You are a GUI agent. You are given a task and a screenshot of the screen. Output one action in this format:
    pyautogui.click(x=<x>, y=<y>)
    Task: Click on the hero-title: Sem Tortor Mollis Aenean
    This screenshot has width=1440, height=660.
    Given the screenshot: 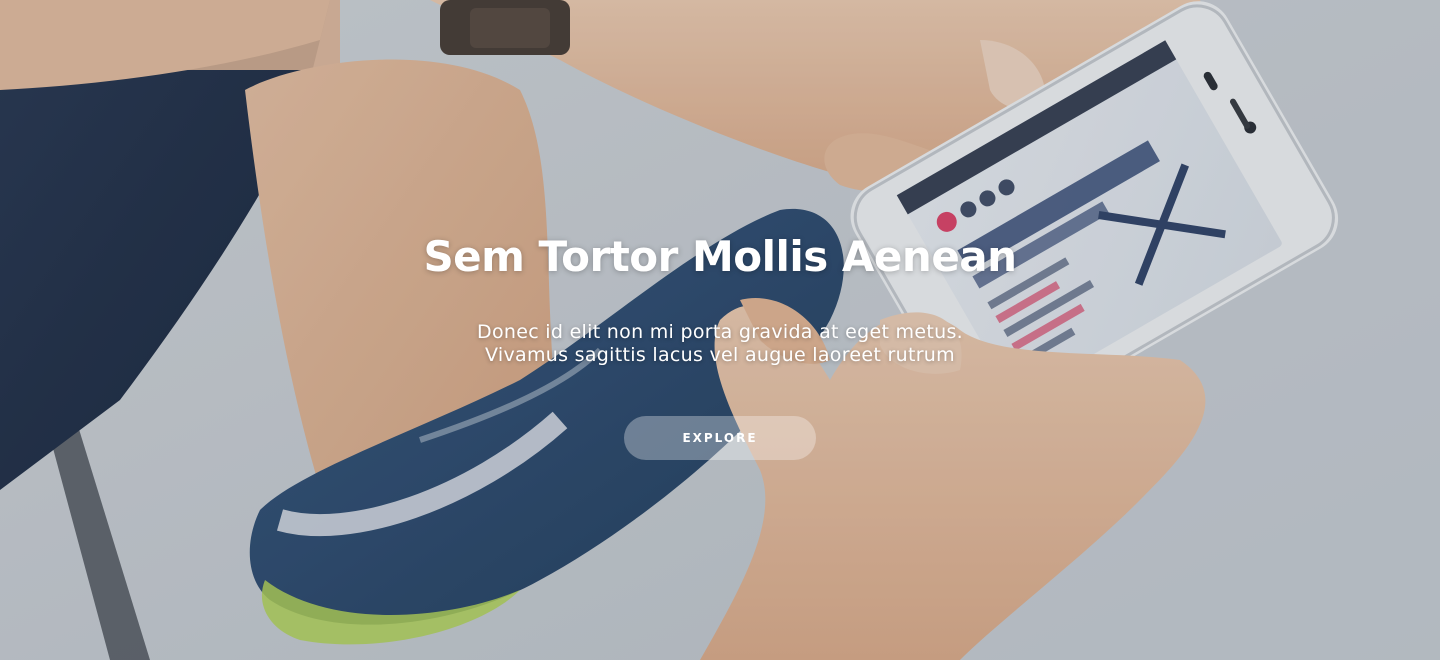 What is the action you would take?
    pyautogui.click(x=720, y=256)
    